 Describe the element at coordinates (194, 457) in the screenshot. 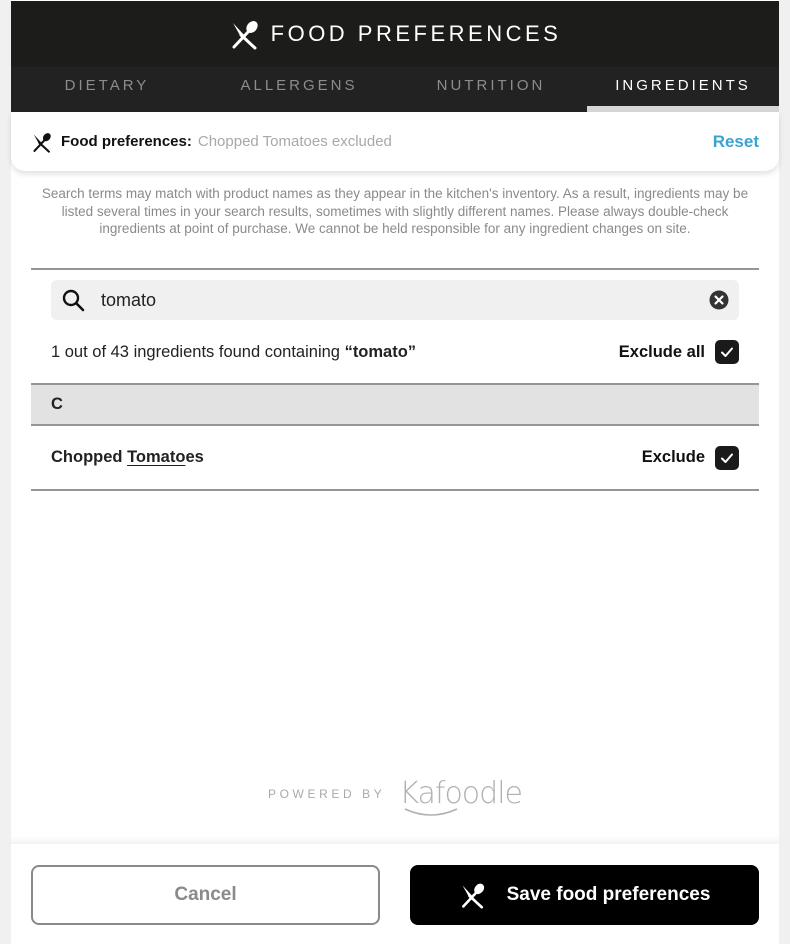

I see `name-part: es` at that location.